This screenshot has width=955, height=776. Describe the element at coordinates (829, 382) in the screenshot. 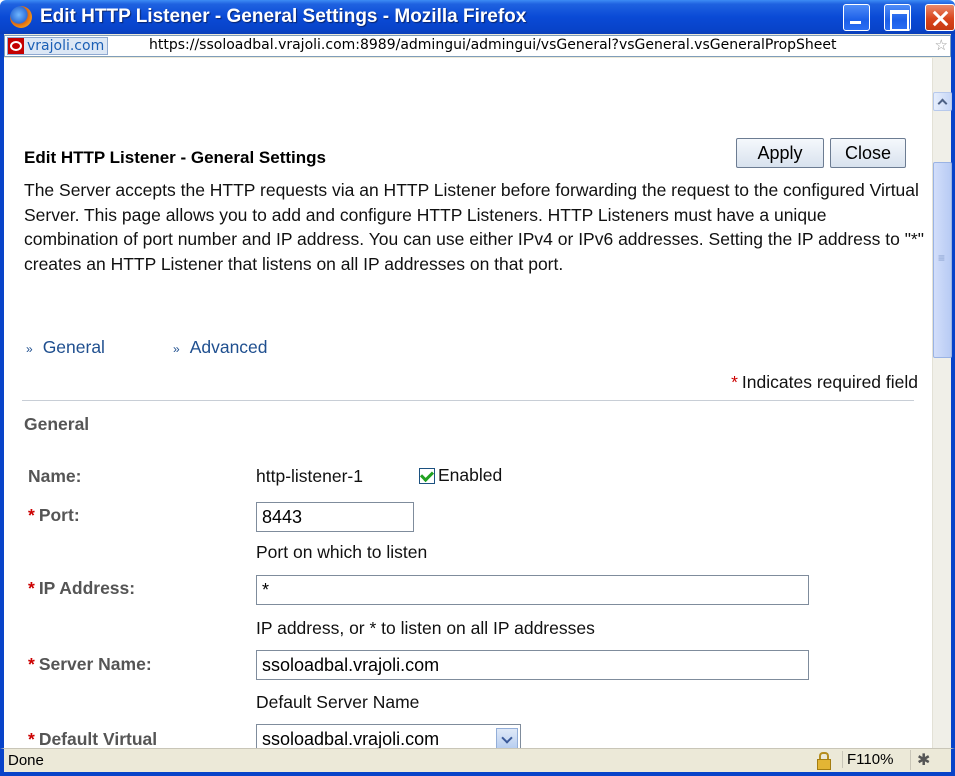

I see `required-note-text: Indicates required field` at that location.